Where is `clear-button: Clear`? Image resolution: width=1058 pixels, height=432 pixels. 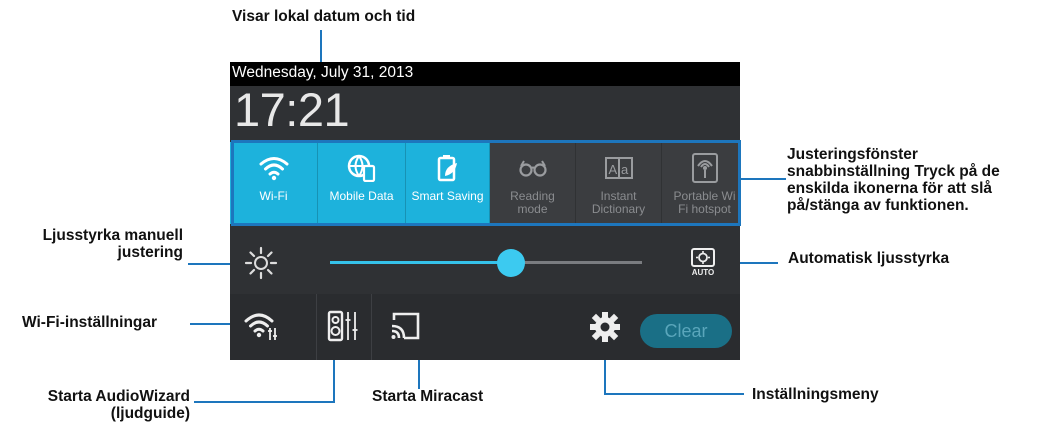
clear-button: Clear is located at coordinates (686, 331).